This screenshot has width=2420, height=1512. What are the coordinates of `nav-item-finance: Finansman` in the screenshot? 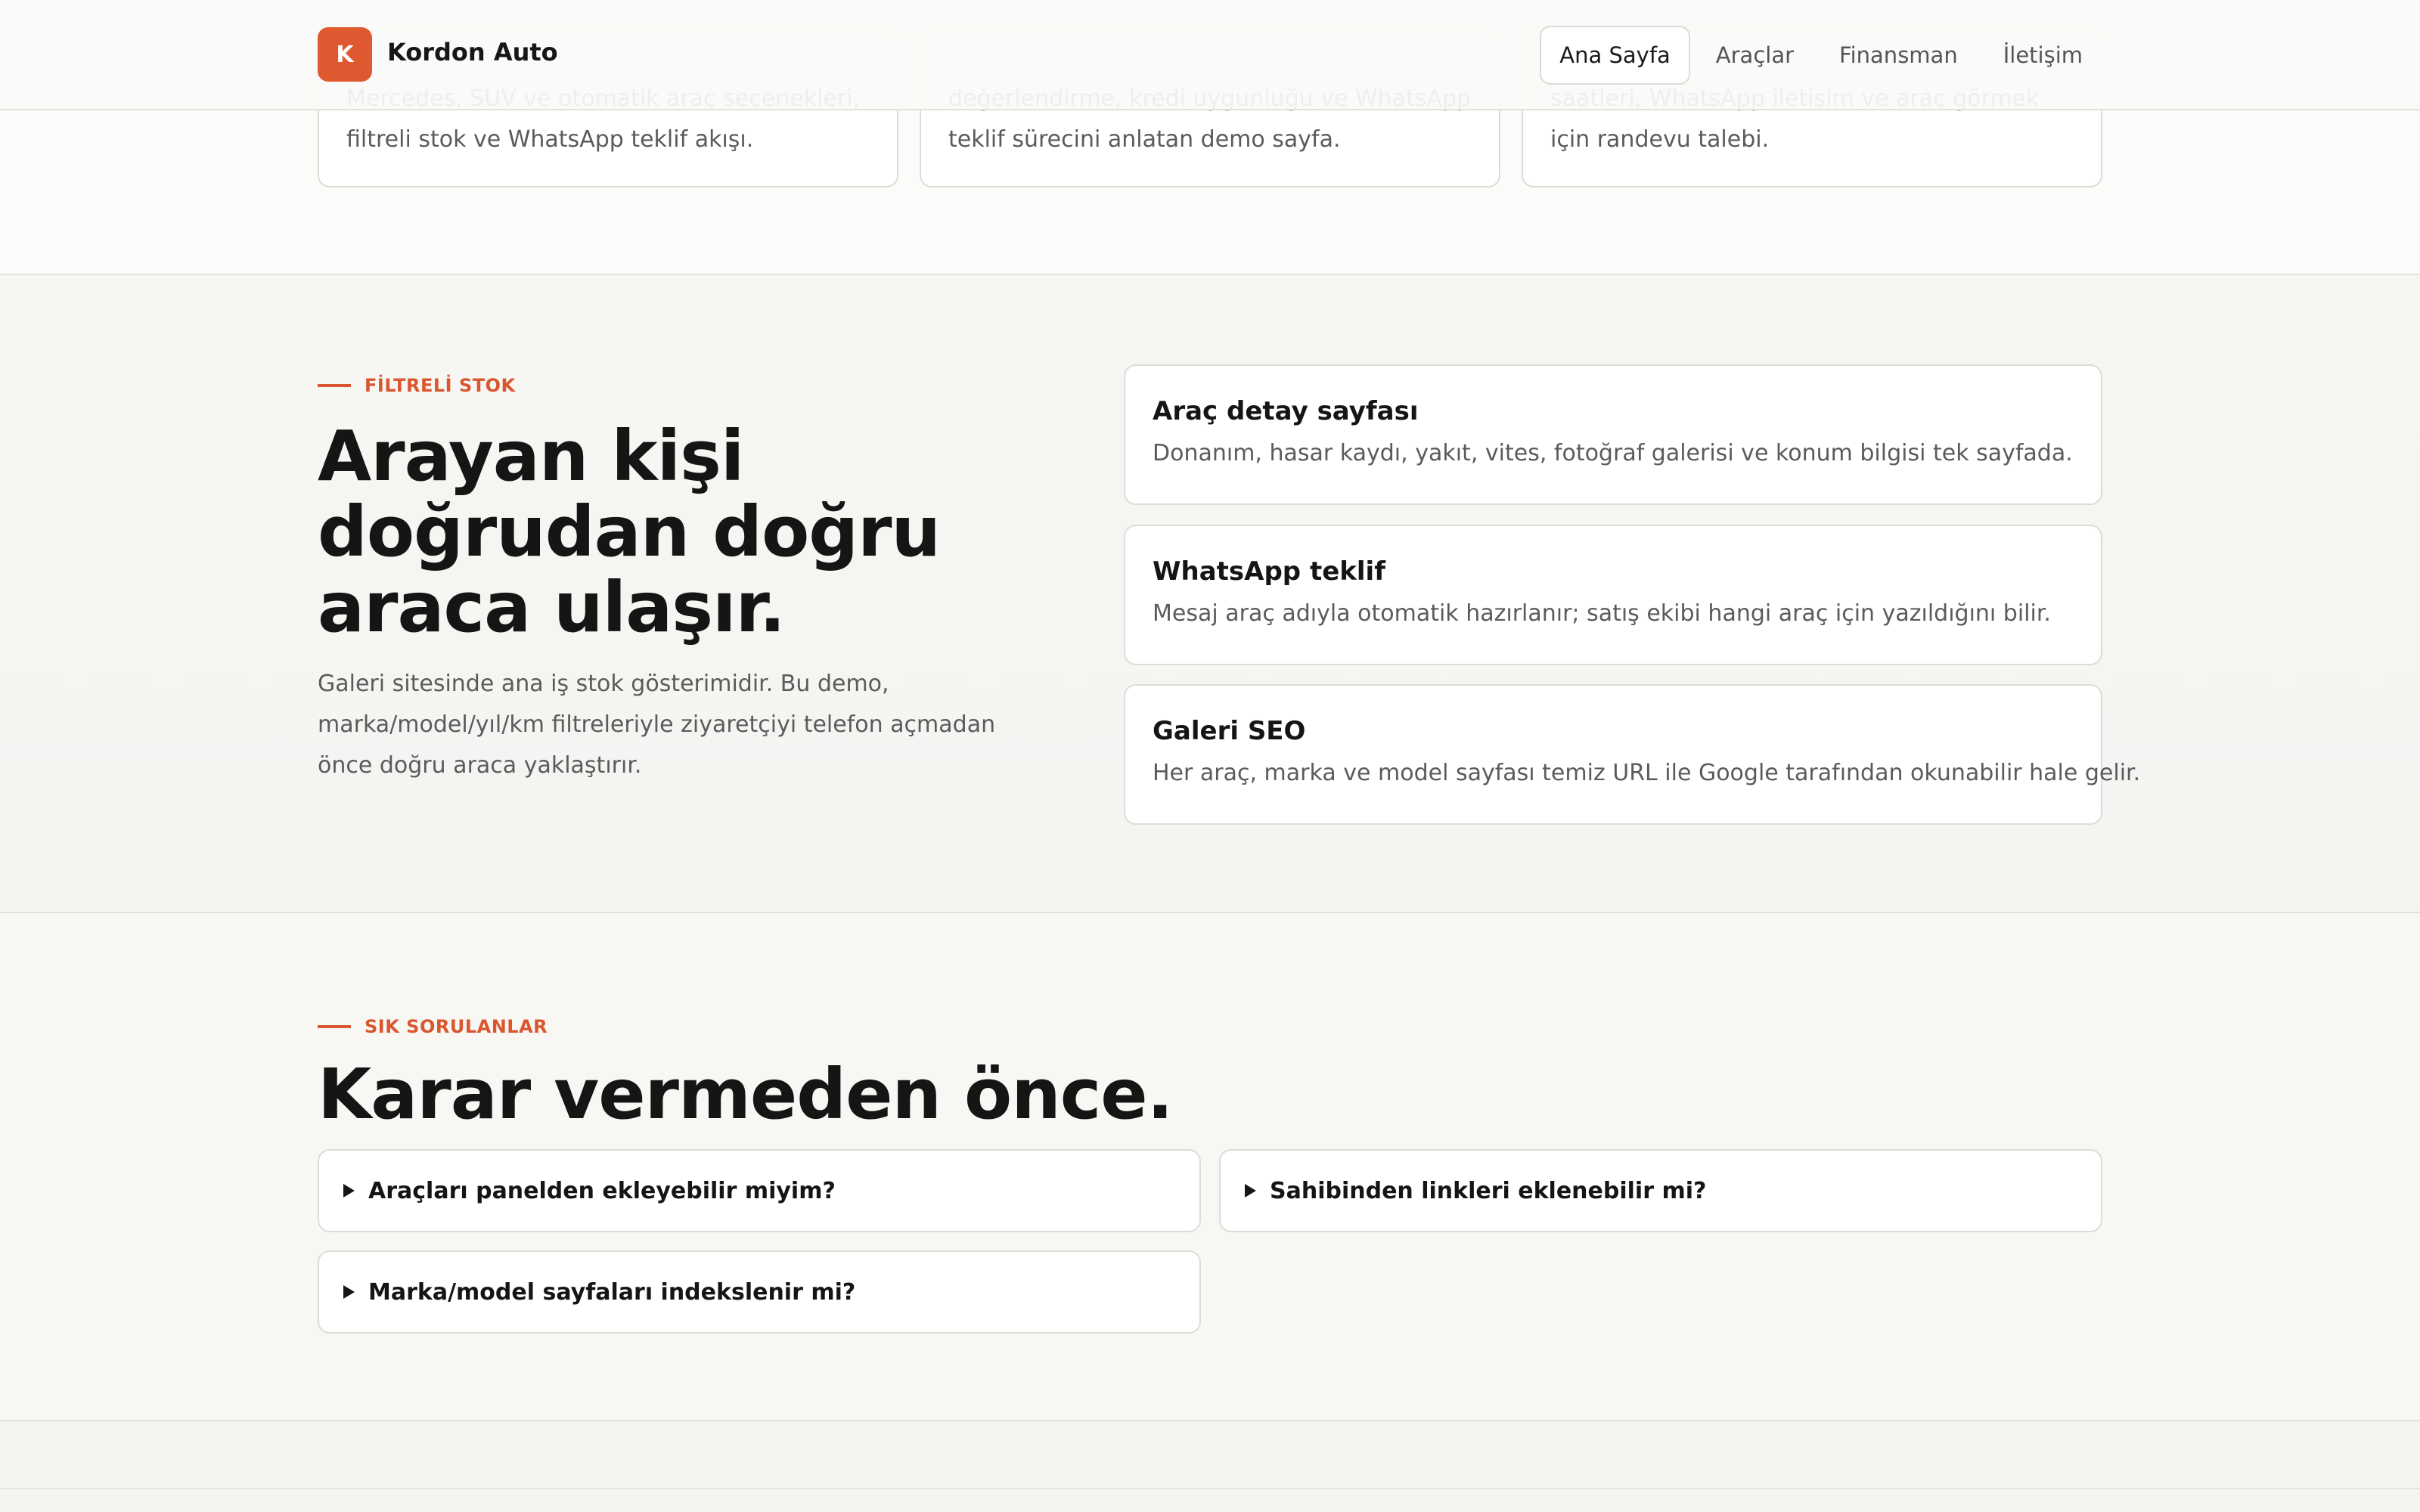 It's located at (1899, 56).